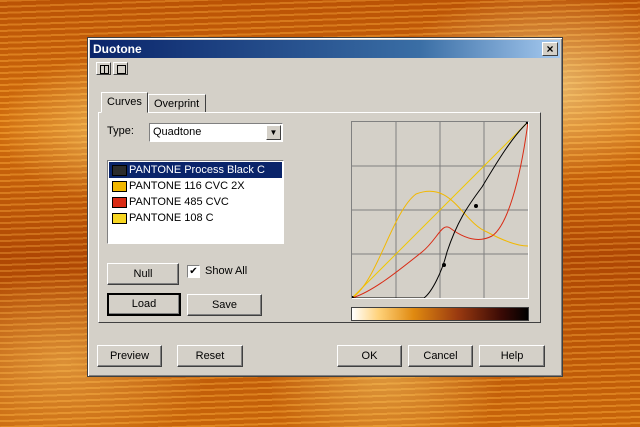 The width and height of the screenshot is (640, 427). I want to click on close-button: ×, so click(550, 49).